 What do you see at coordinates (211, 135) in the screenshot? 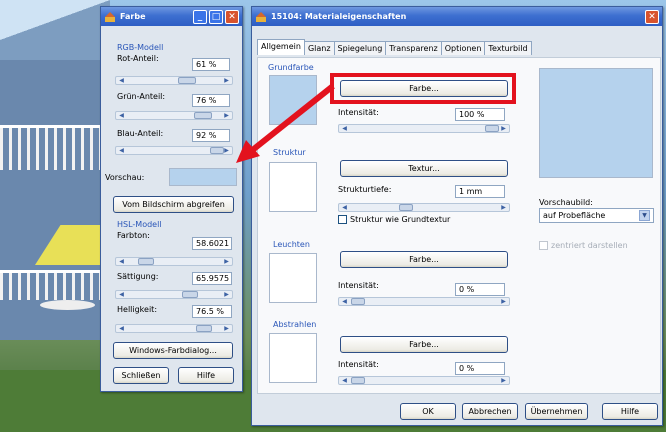
I see `blau-input: 92 %` at bounding box center [211, 135].